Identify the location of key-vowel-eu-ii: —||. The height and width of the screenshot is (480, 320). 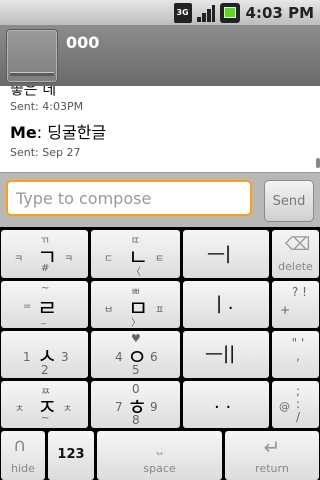
(226, 354).